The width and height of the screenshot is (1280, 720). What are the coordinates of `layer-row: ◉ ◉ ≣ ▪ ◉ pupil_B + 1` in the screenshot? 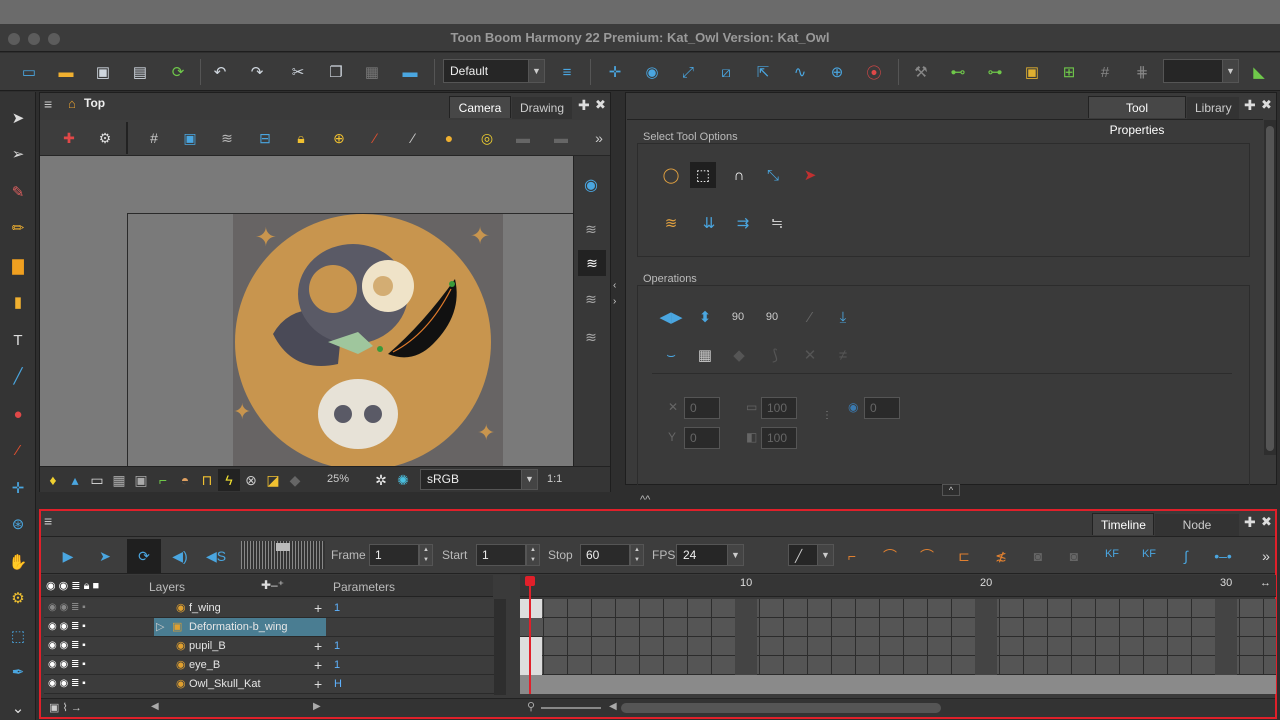 It's located at (269, 646).